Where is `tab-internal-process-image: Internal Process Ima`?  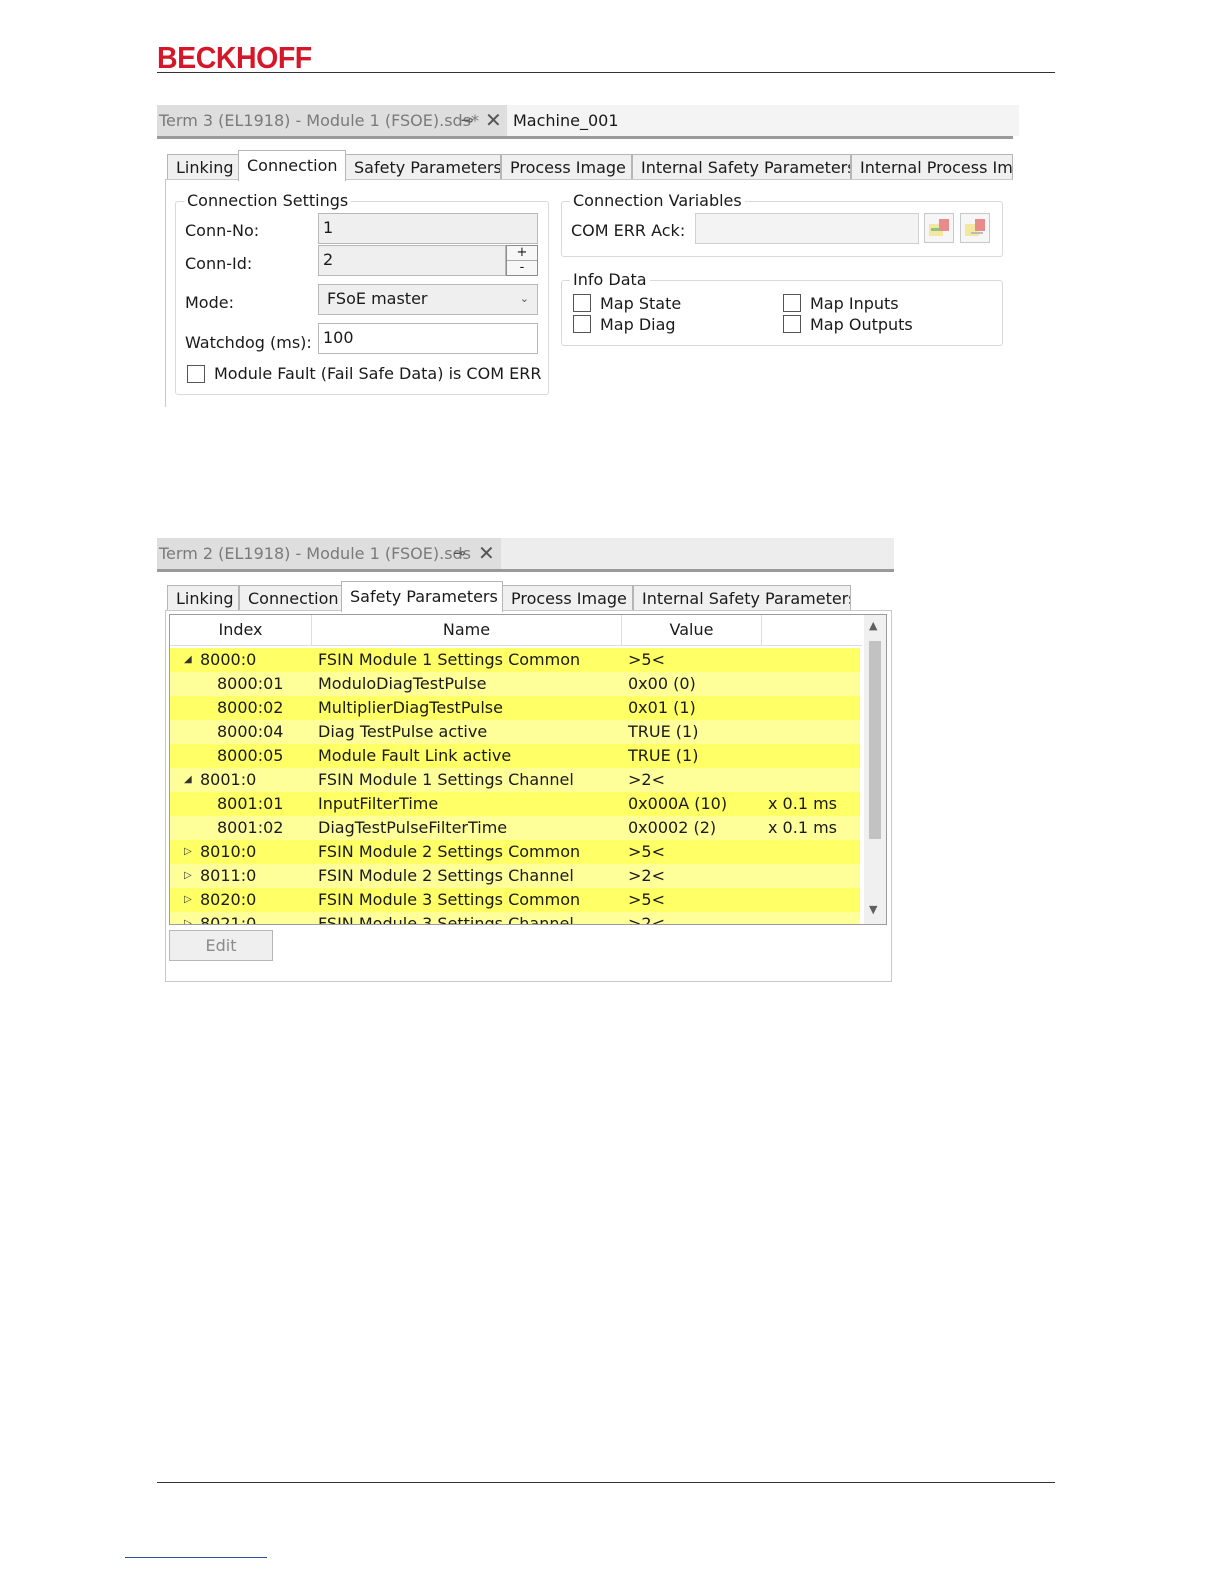 tab-internal-process-image: Internal Process Ima is located at coordinates (932, 166).